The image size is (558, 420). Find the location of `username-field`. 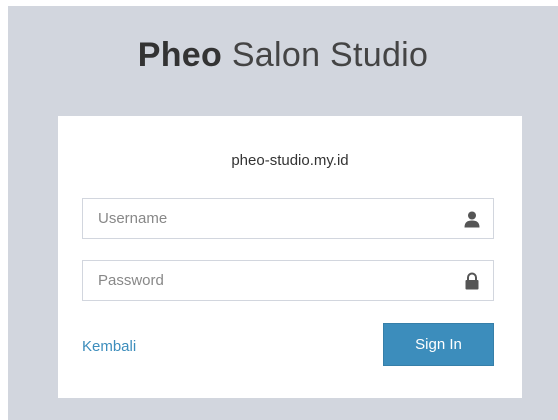

username-field is located at coordinates (288, 218).